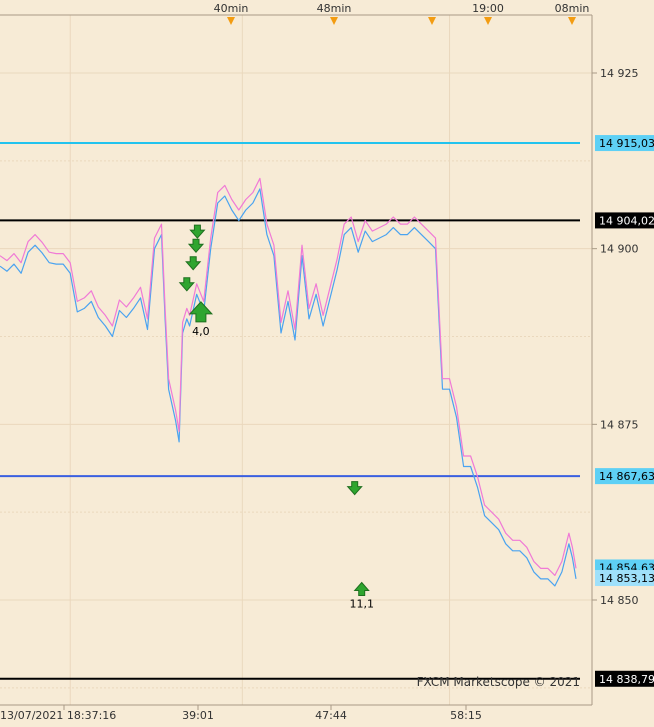  What do you see at coordinates (198, 715) in the screenshot?
I see `time-label-bottom: 39:01` at bounding box center [198, 715].